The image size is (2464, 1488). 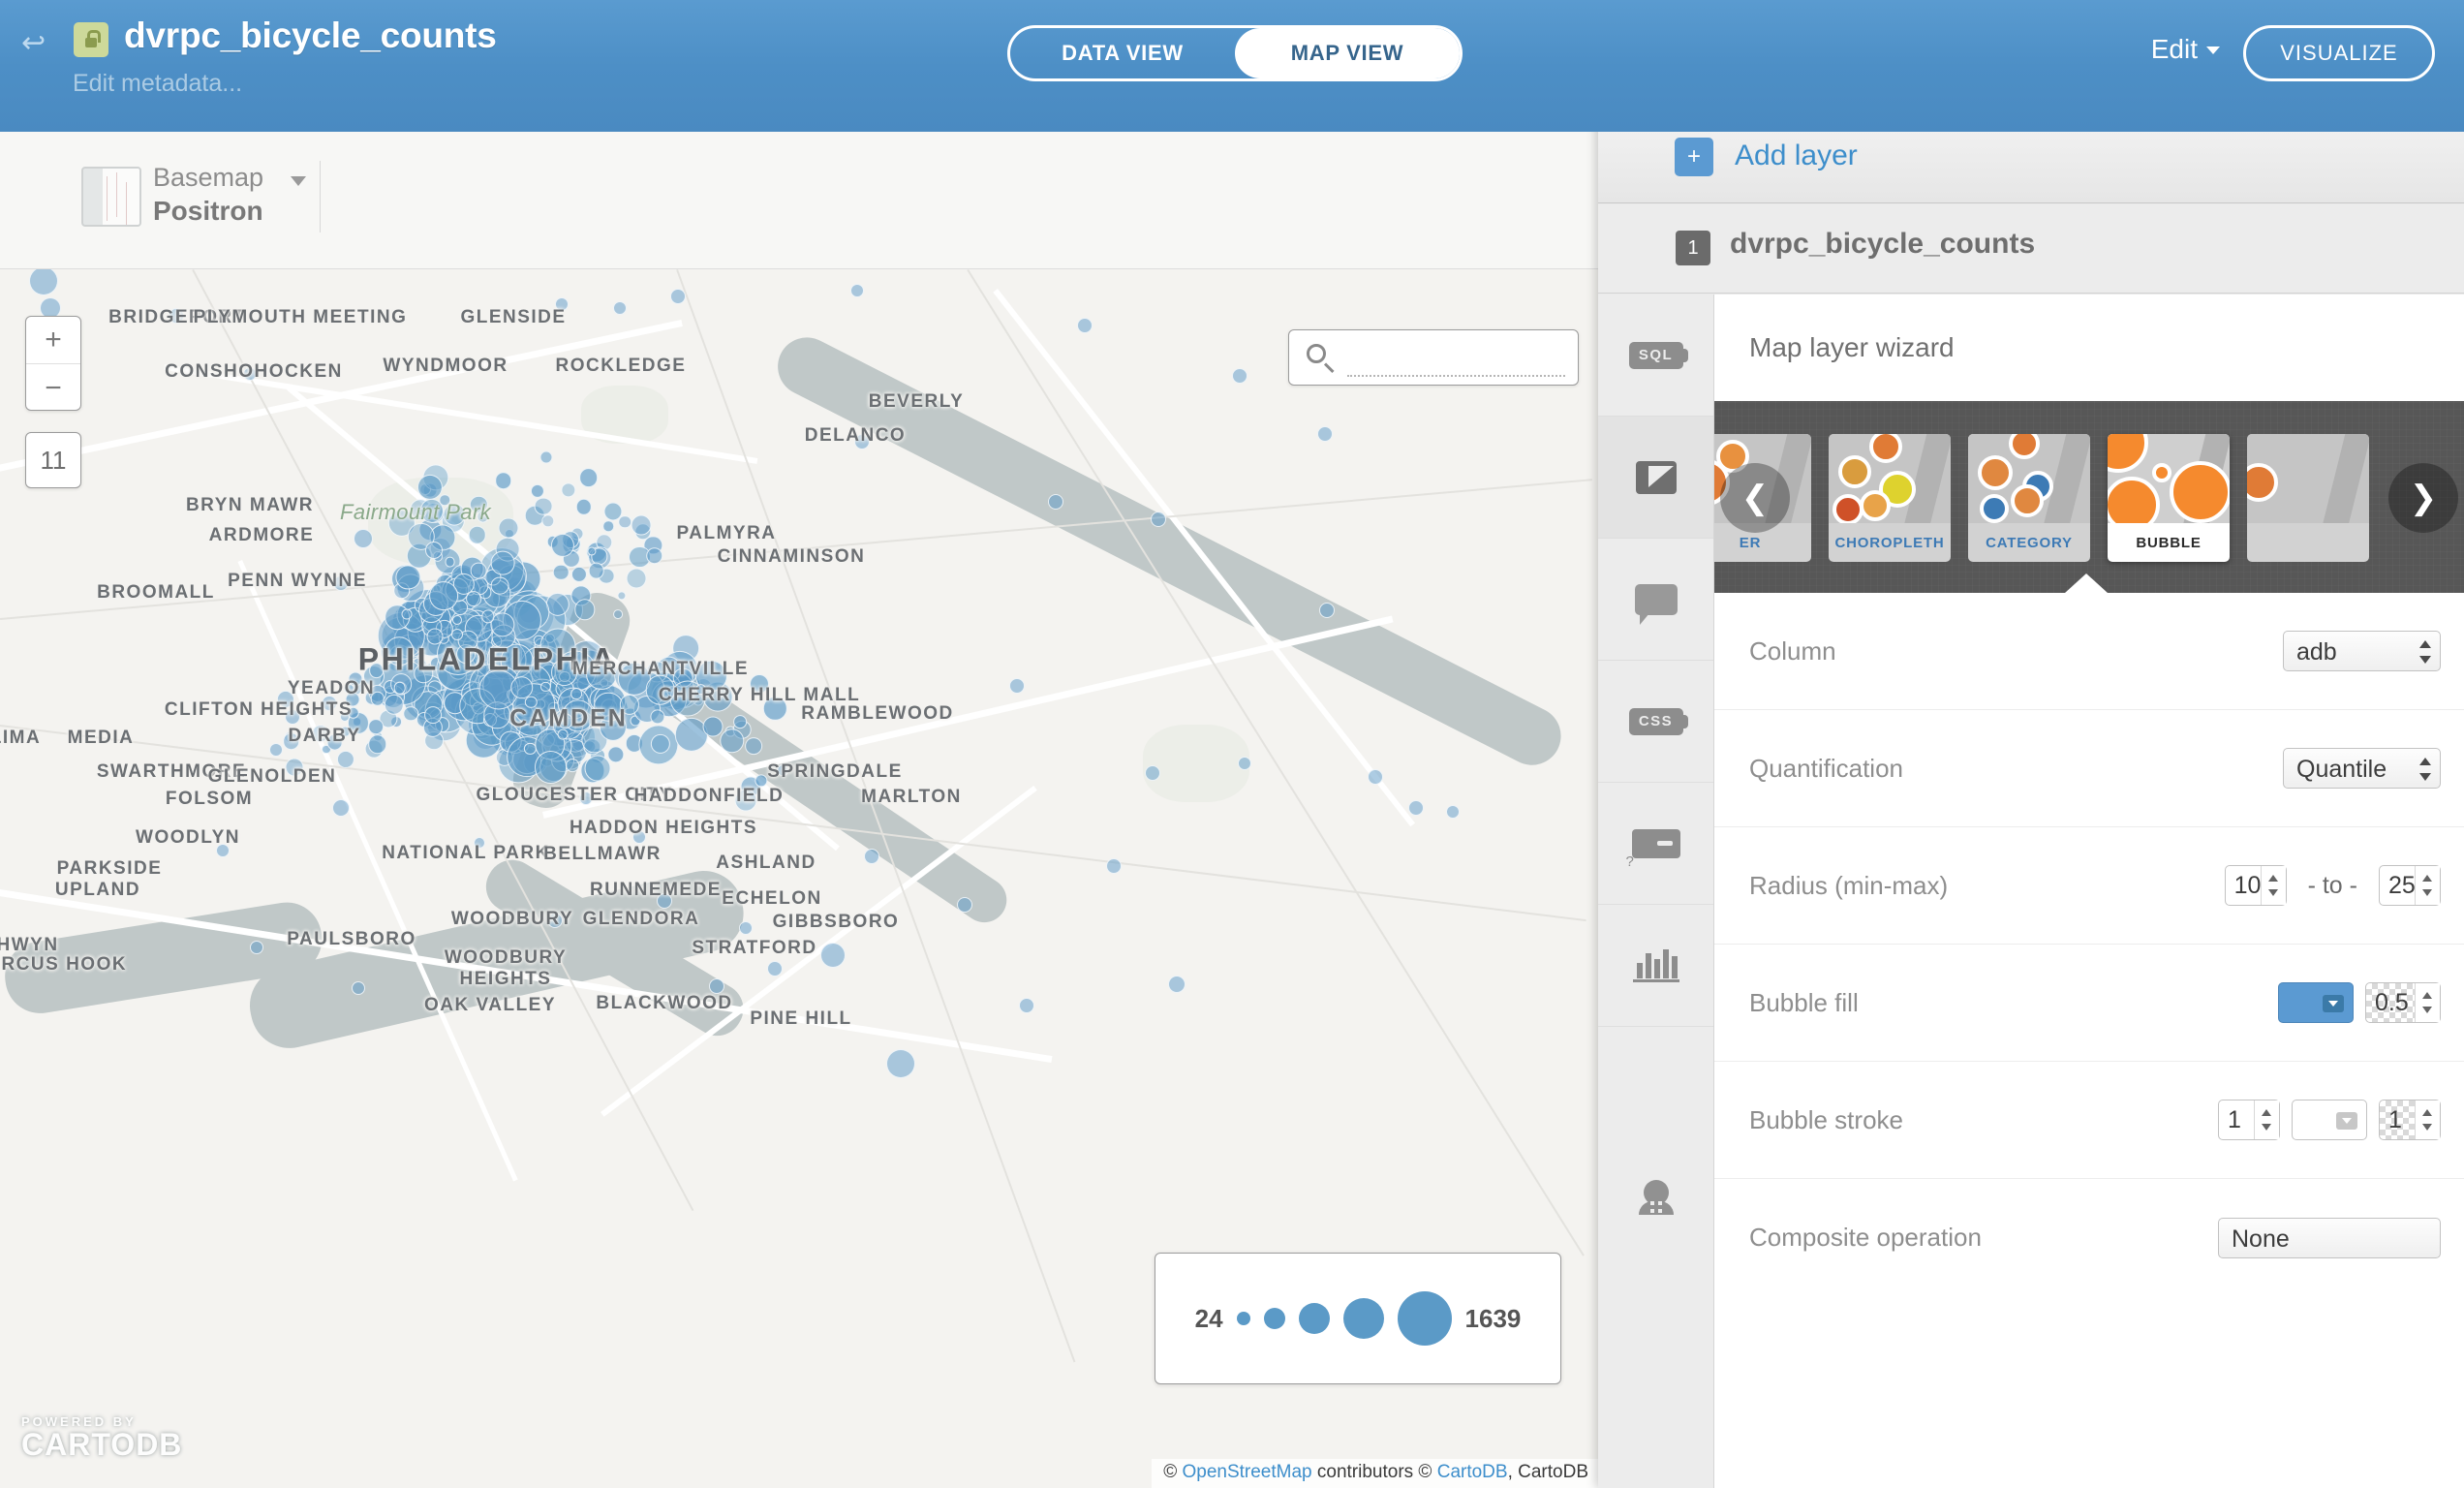 I want to click on zoom-out-button: −, so click(x=53, y=388).